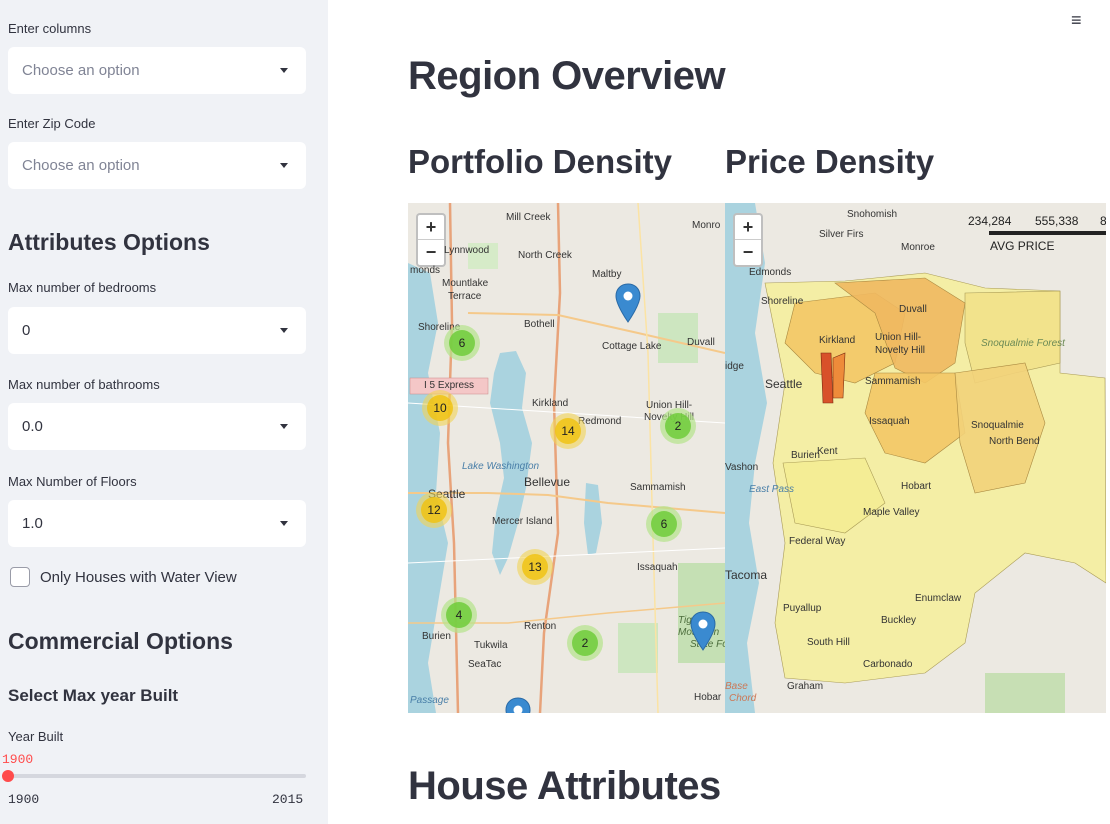 The height and width of the screenshot is (824, 1110). What do you see at coordinates (501, 466) in the screenshot?
I see `map-label-lake-washington: Lake Washington` at bounding box center [501, 466].